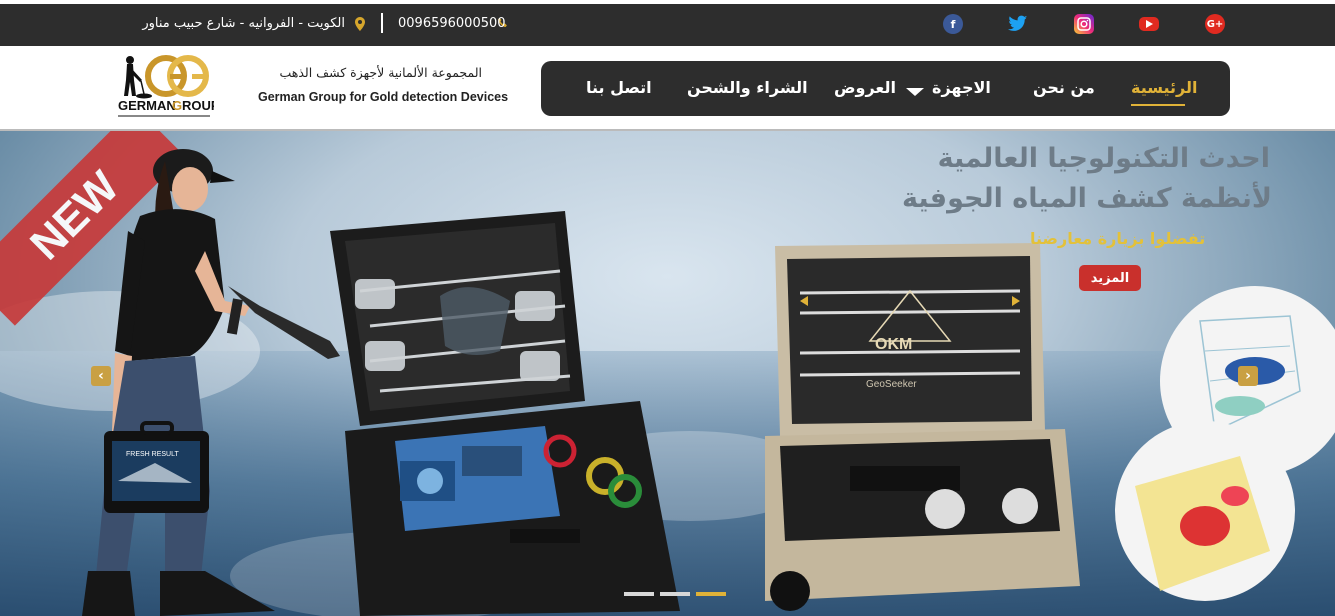  Describe the element at coordinates (1103, 158) in the screenshot. I see `hero-headline-line1: احدث التكنولوجيا العالمية` at that location.